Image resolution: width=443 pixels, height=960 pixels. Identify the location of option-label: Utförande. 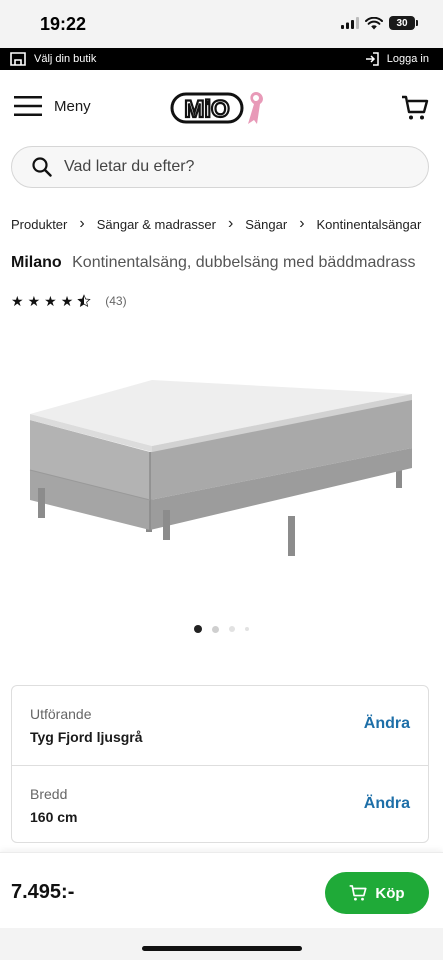
(61, 714).